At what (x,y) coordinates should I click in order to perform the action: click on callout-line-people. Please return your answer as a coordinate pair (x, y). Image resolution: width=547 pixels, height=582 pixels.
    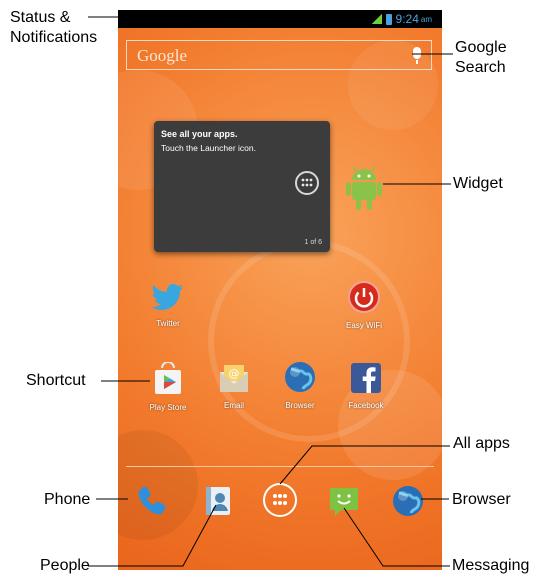
    Looking at the image, I should click on (152, 535).